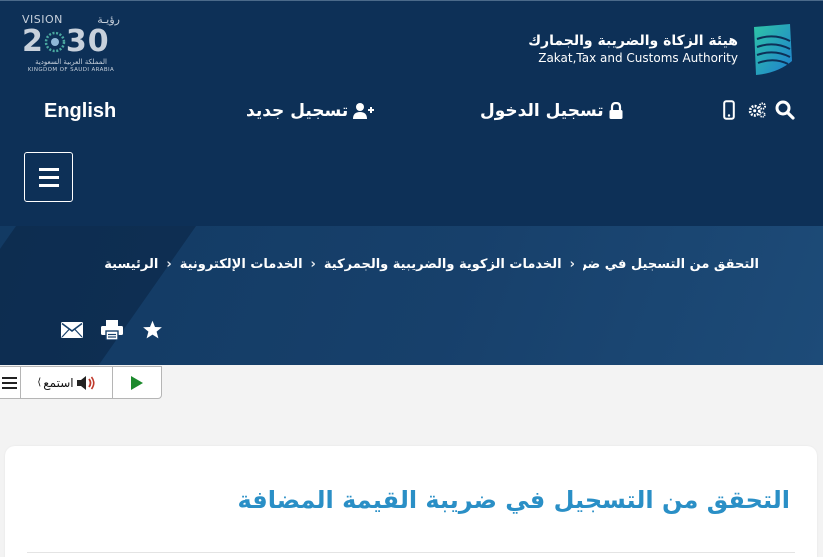 The image size is (823, 557). I want to click on zatca-name-en: Zakat,Tax and Customs Authority, so click(638, 58).